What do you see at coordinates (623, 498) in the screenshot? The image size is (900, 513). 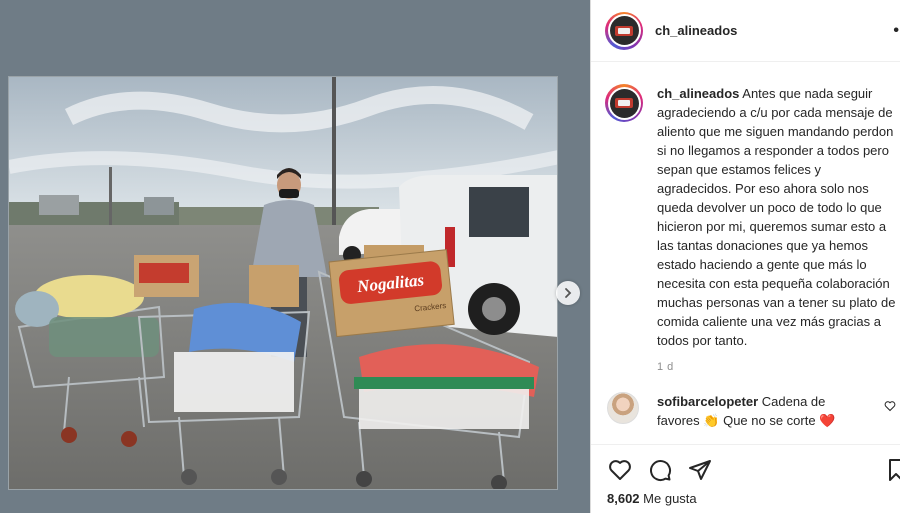 I see `likes-number: 8,602` at bounding box center [623, 498].